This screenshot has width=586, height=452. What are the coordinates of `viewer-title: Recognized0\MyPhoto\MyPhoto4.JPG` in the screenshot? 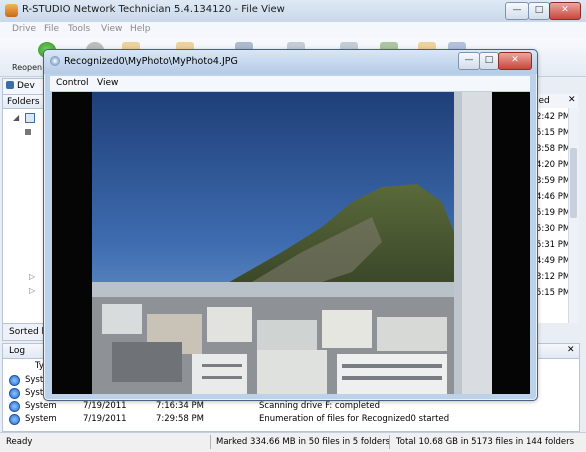 It's located at (151, 61).